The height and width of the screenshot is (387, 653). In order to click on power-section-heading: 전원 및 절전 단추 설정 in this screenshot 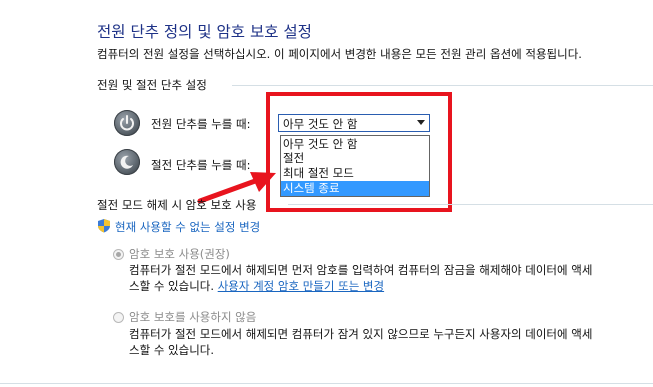, I will do `click(152, 85)`.